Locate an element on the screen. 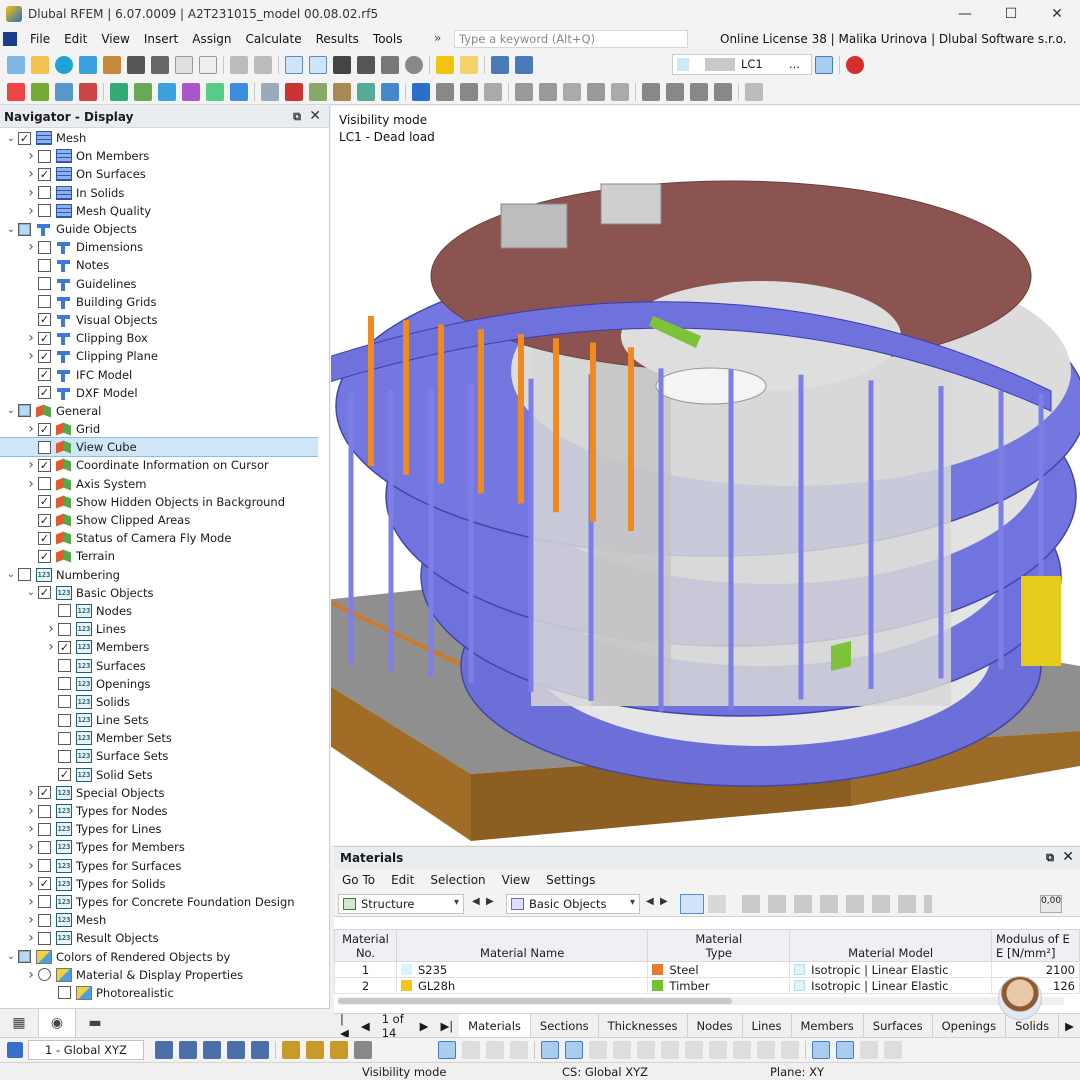 The image size is (1080, 1080). web-service-icon is located at coordinates (88, 65).